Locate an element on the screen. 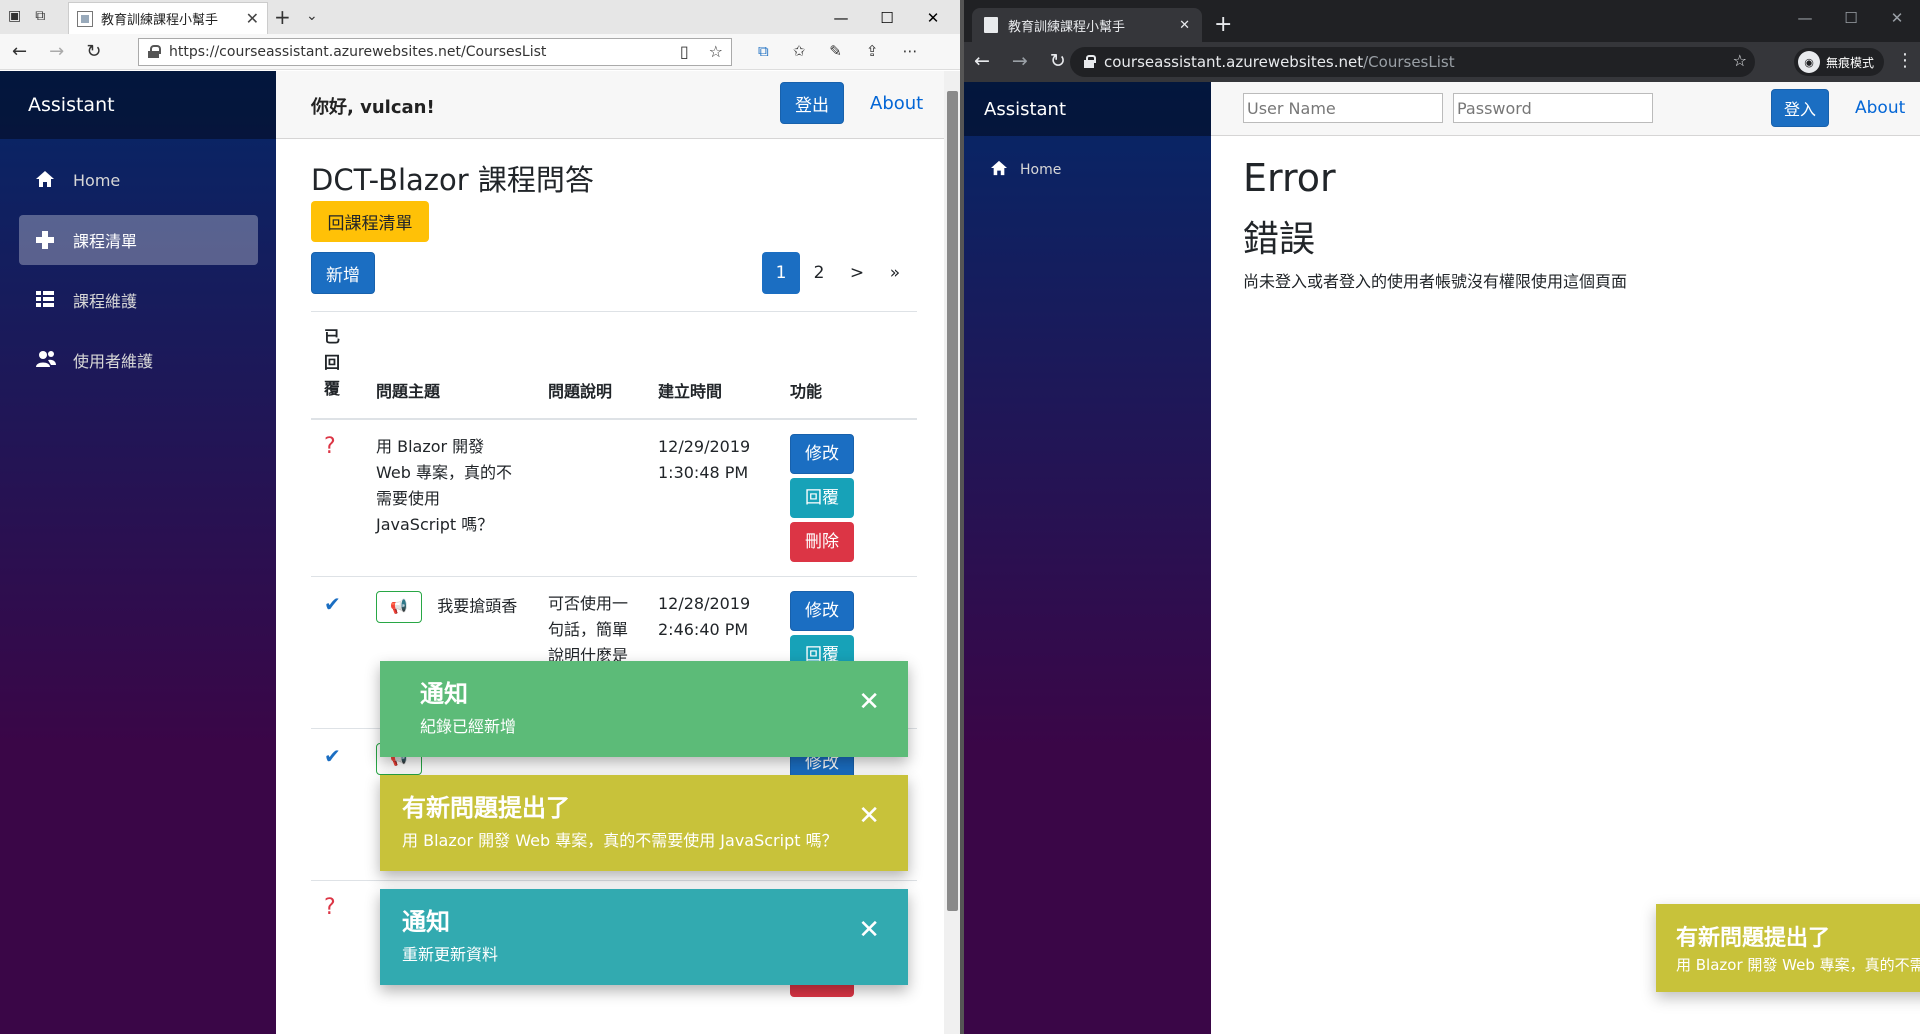  delete-button: 刪除 is located at coordinates (822, 542).